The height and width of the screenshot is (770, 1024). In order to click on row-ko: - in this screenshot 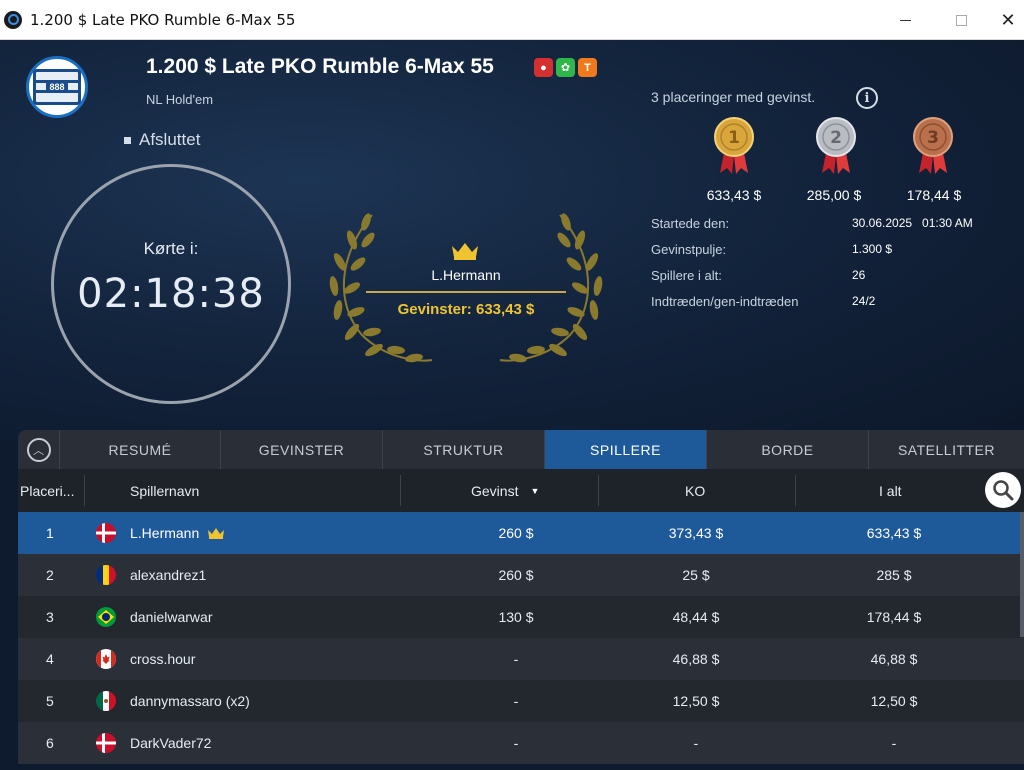, I will do `click(696, 743)`.